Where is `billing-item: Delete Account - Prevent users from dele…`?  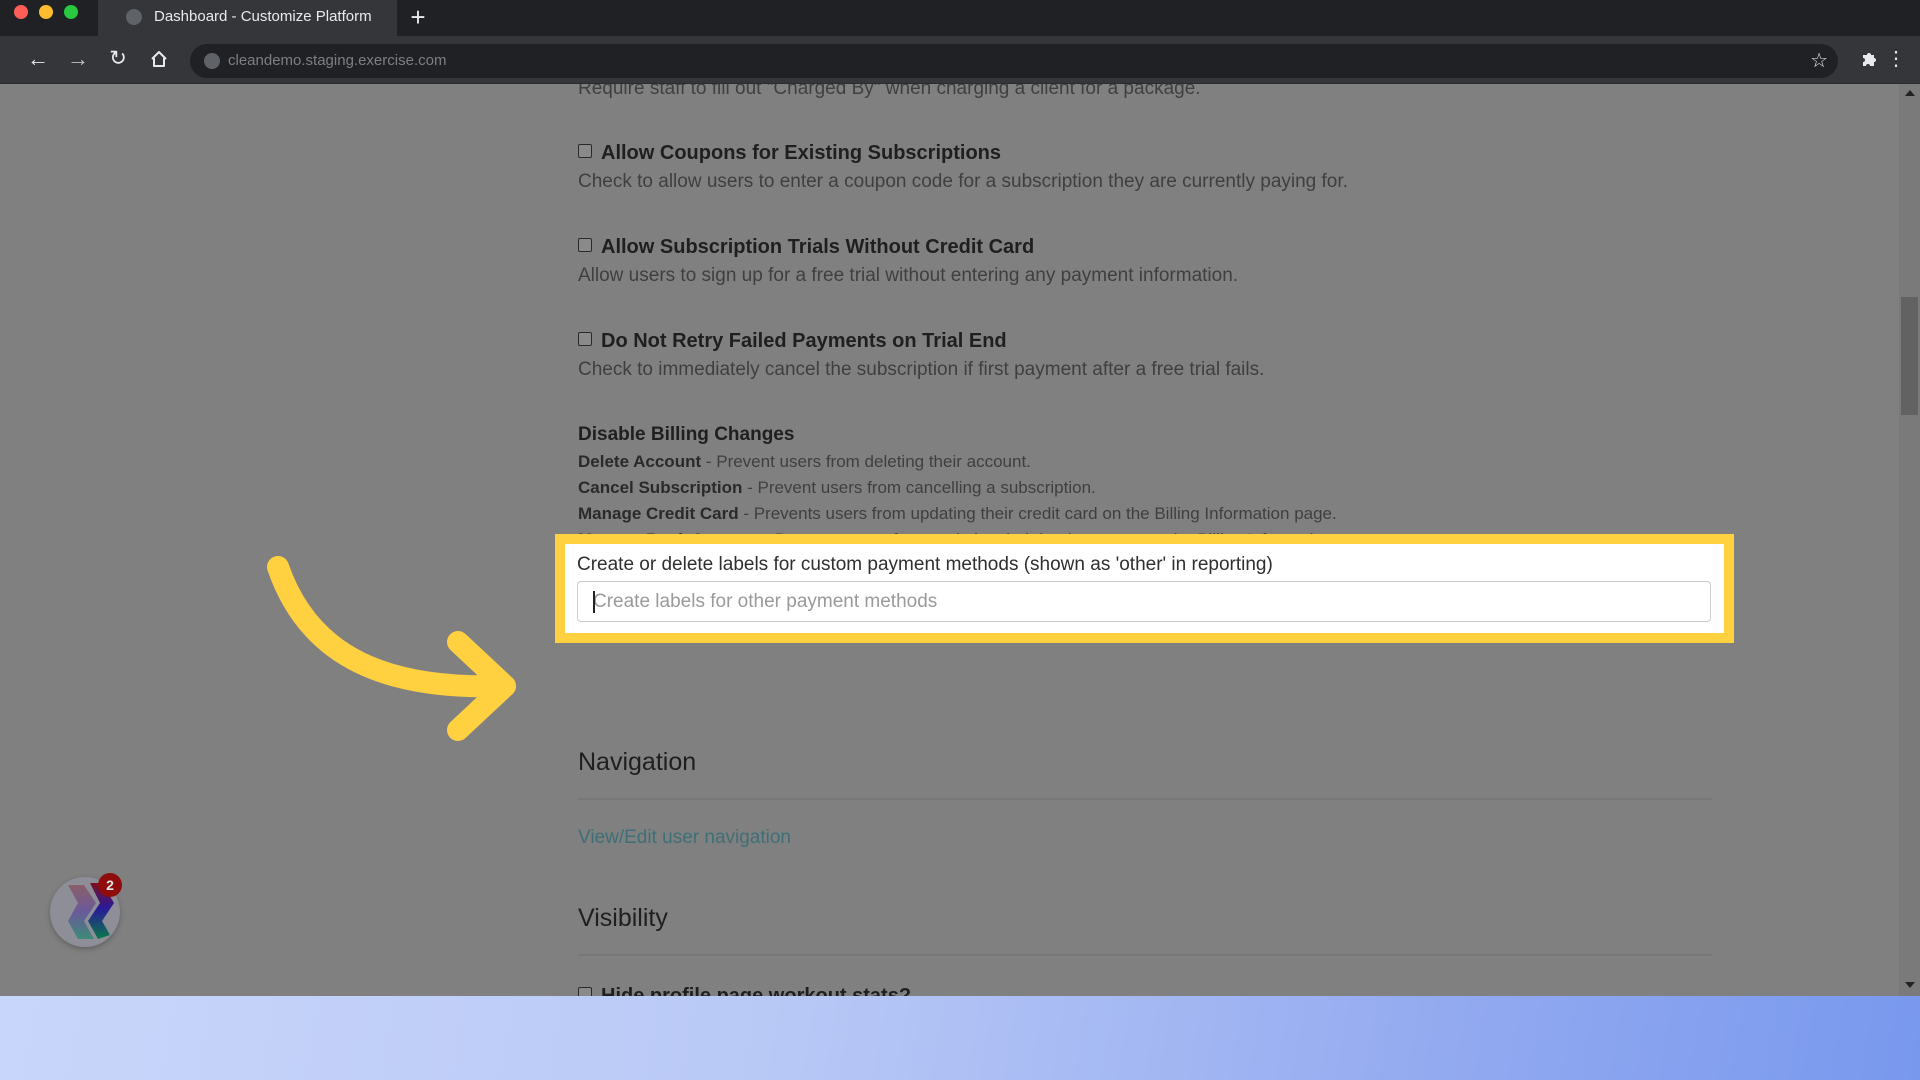
billing-item: Delete Account - Prevent users from dele… is located at coordinates (804, 461).